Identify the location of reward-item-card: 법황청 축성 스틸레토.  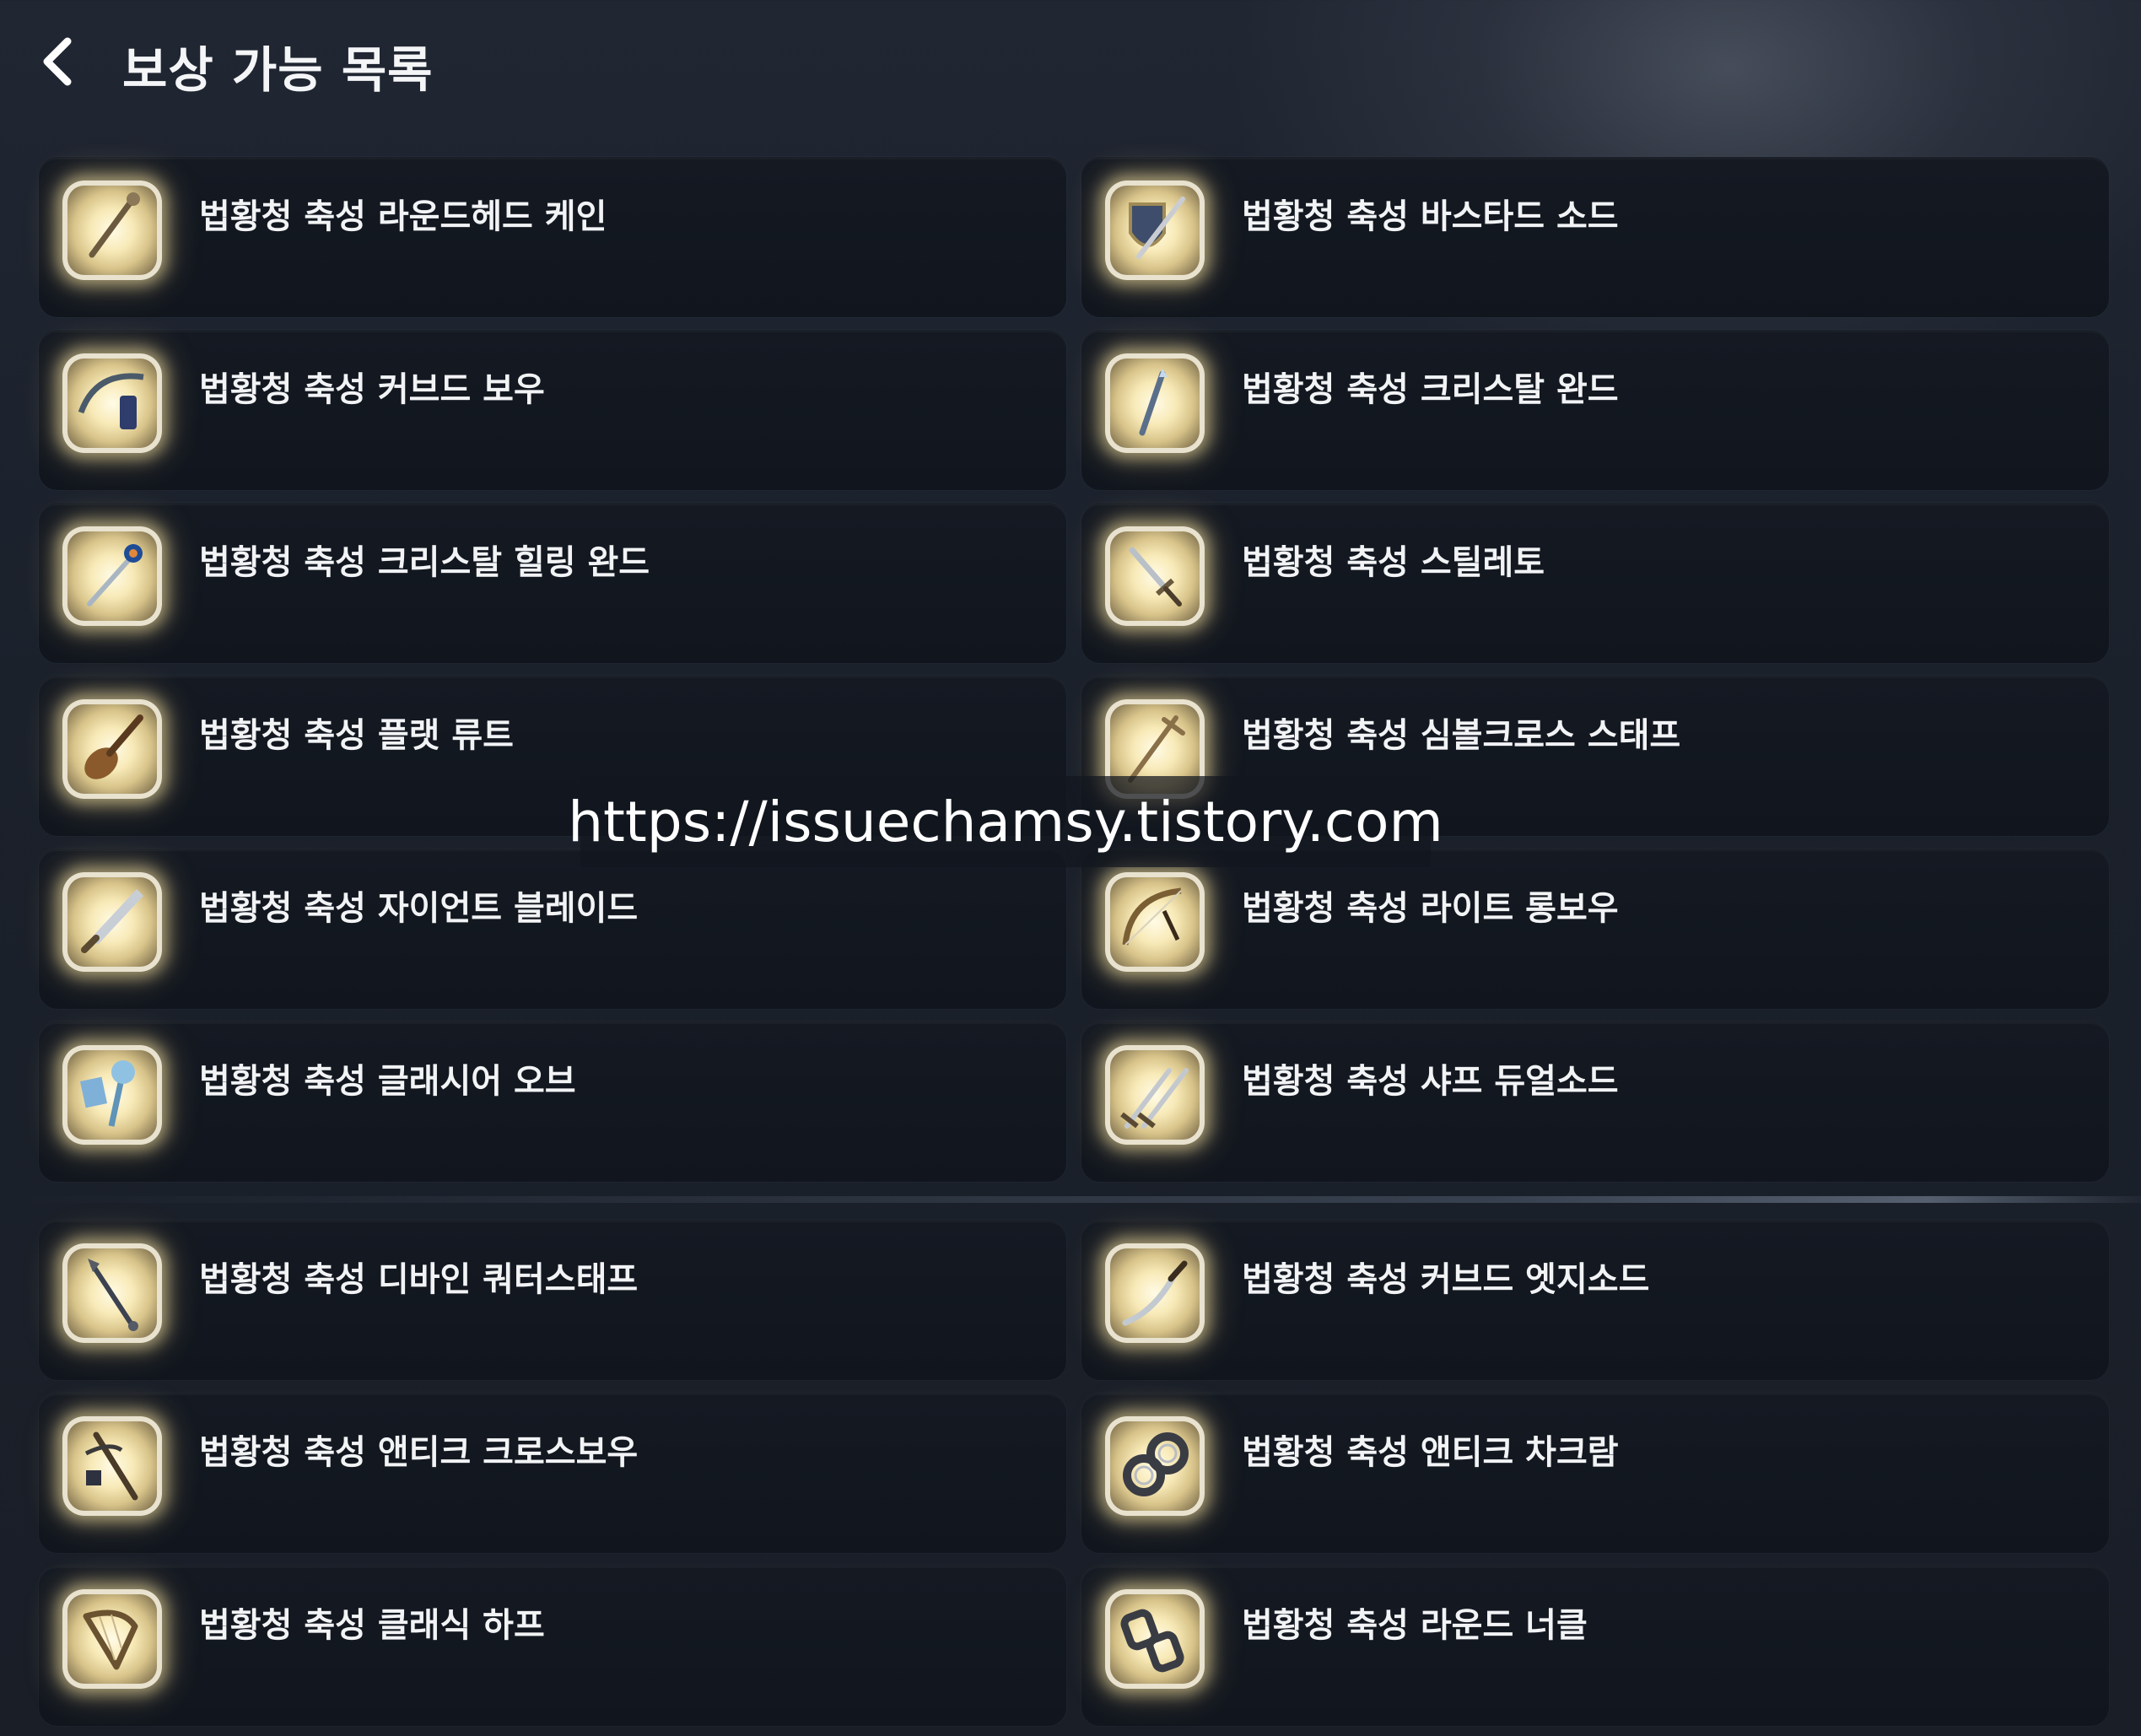
(1595, 583).